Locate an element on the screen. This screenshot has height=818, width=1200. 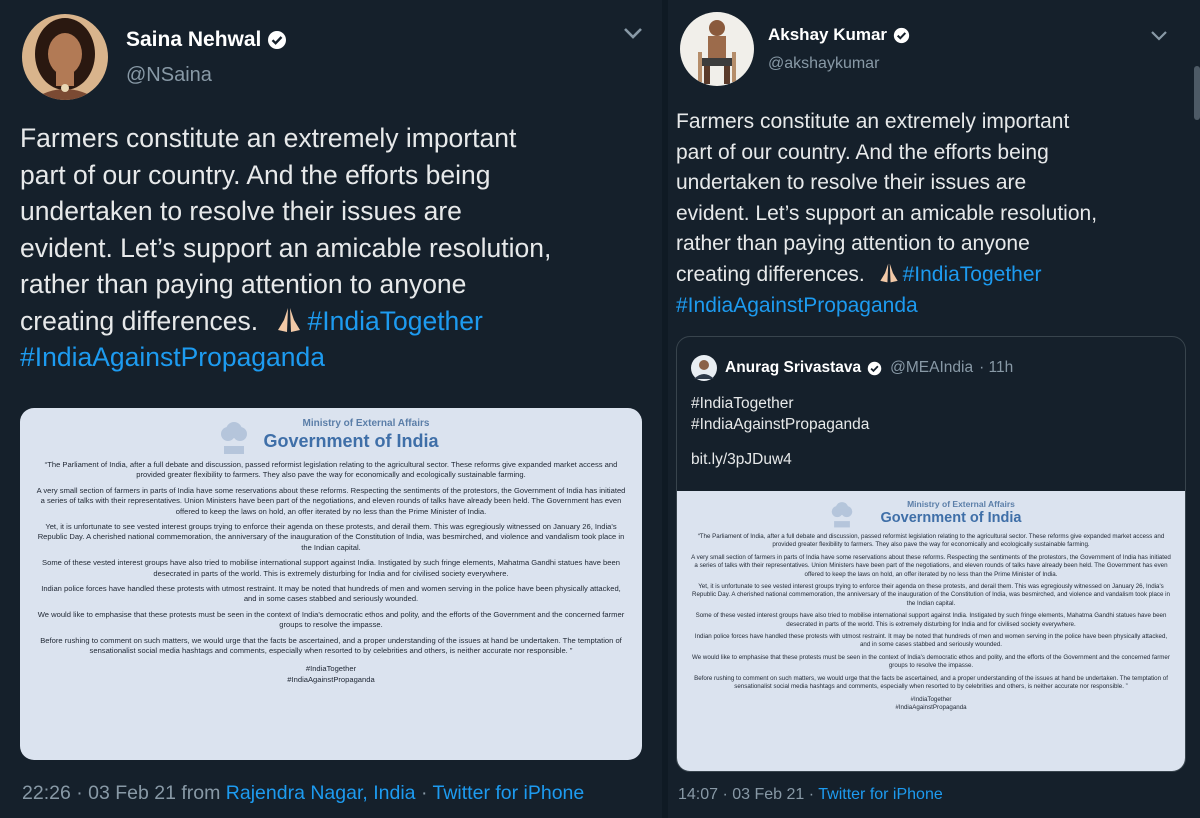
location-link: Rajendra Nagar, India is located at coordinates (321, 793).